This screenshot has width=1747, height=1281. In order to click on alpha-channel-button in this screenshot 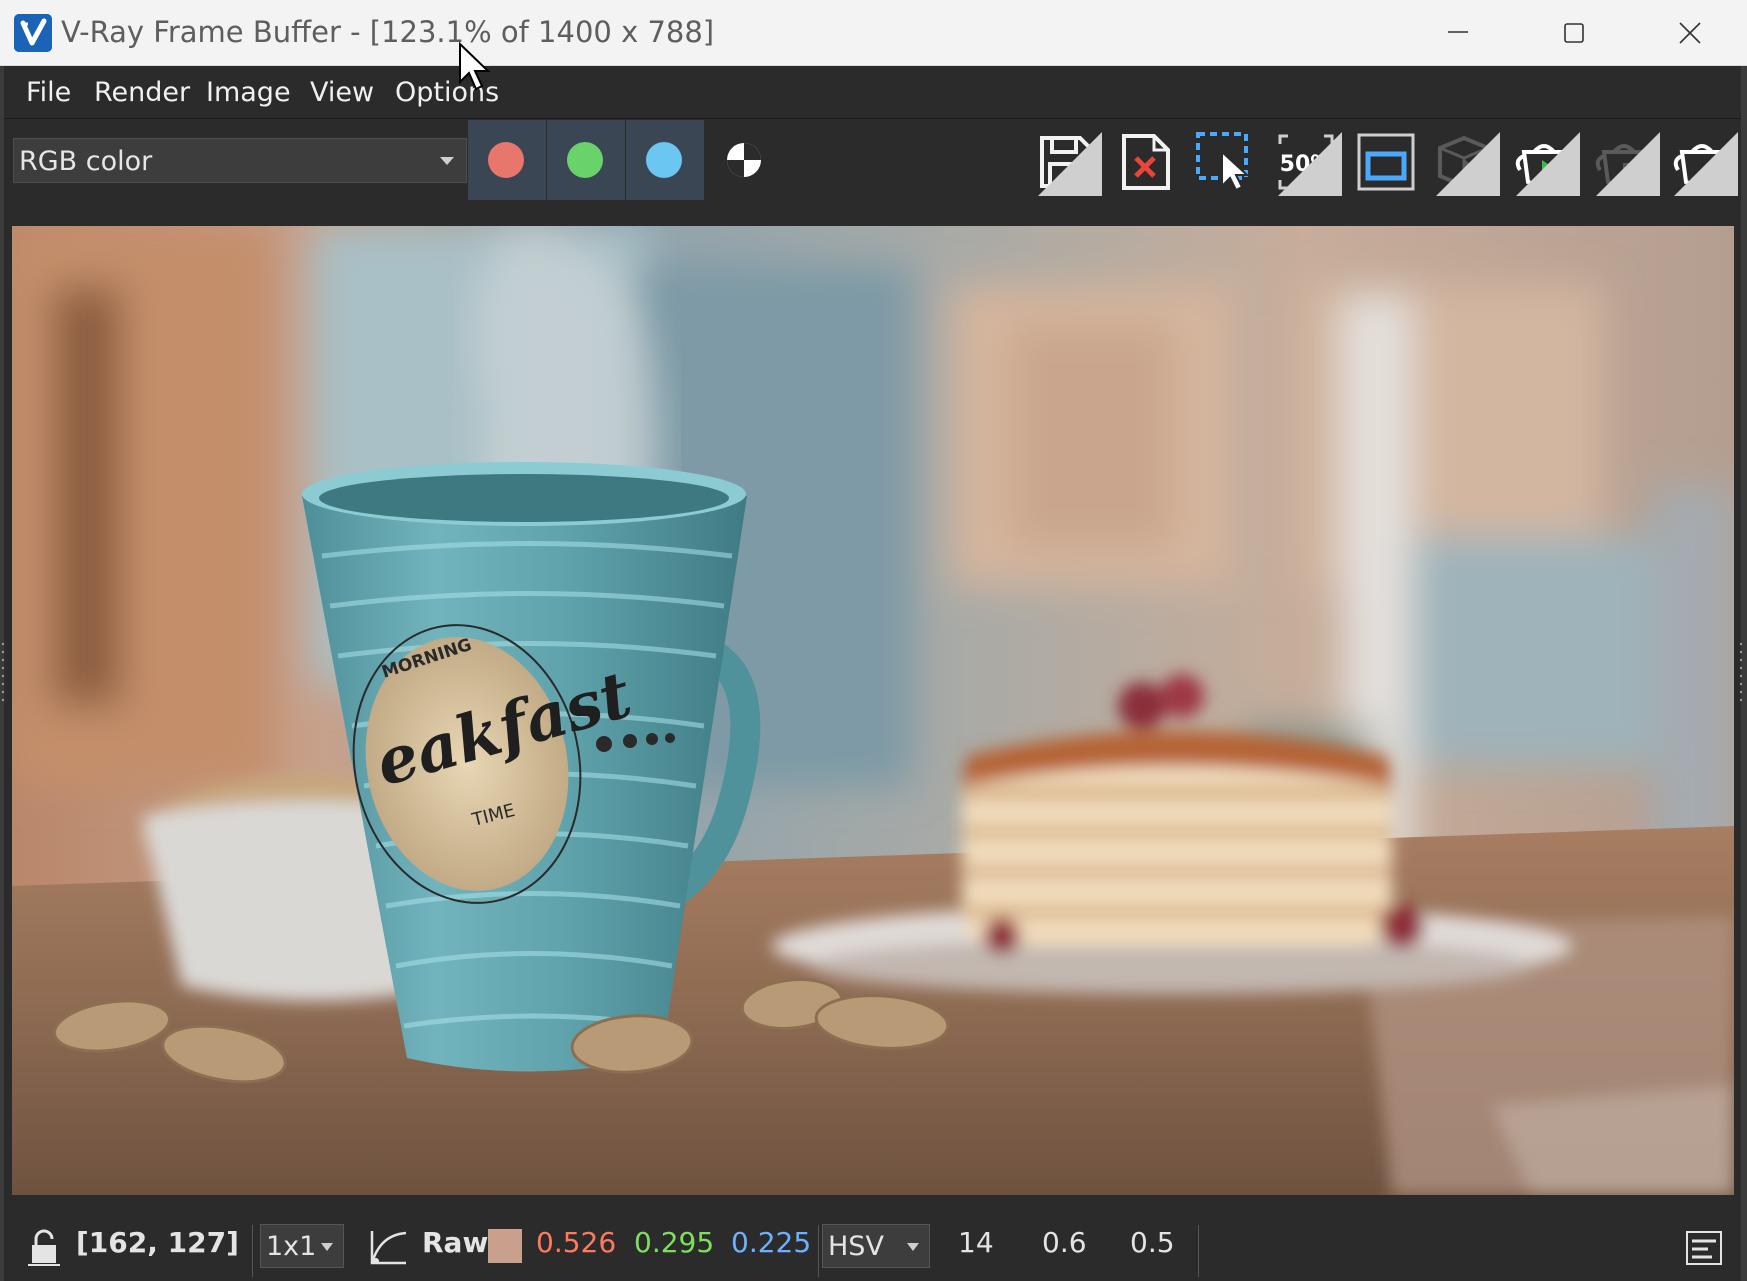, I will do `click(744, 160)`.